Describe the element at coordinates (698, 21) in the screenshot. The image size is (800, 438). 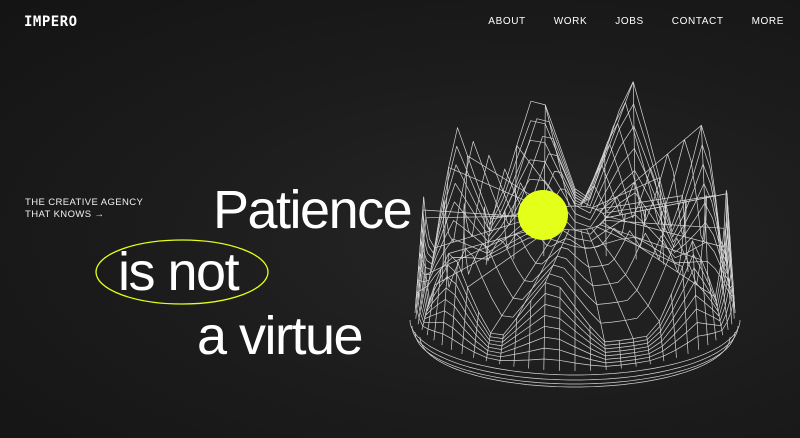
I see `nav-item-contact: CONTACT` at that location.